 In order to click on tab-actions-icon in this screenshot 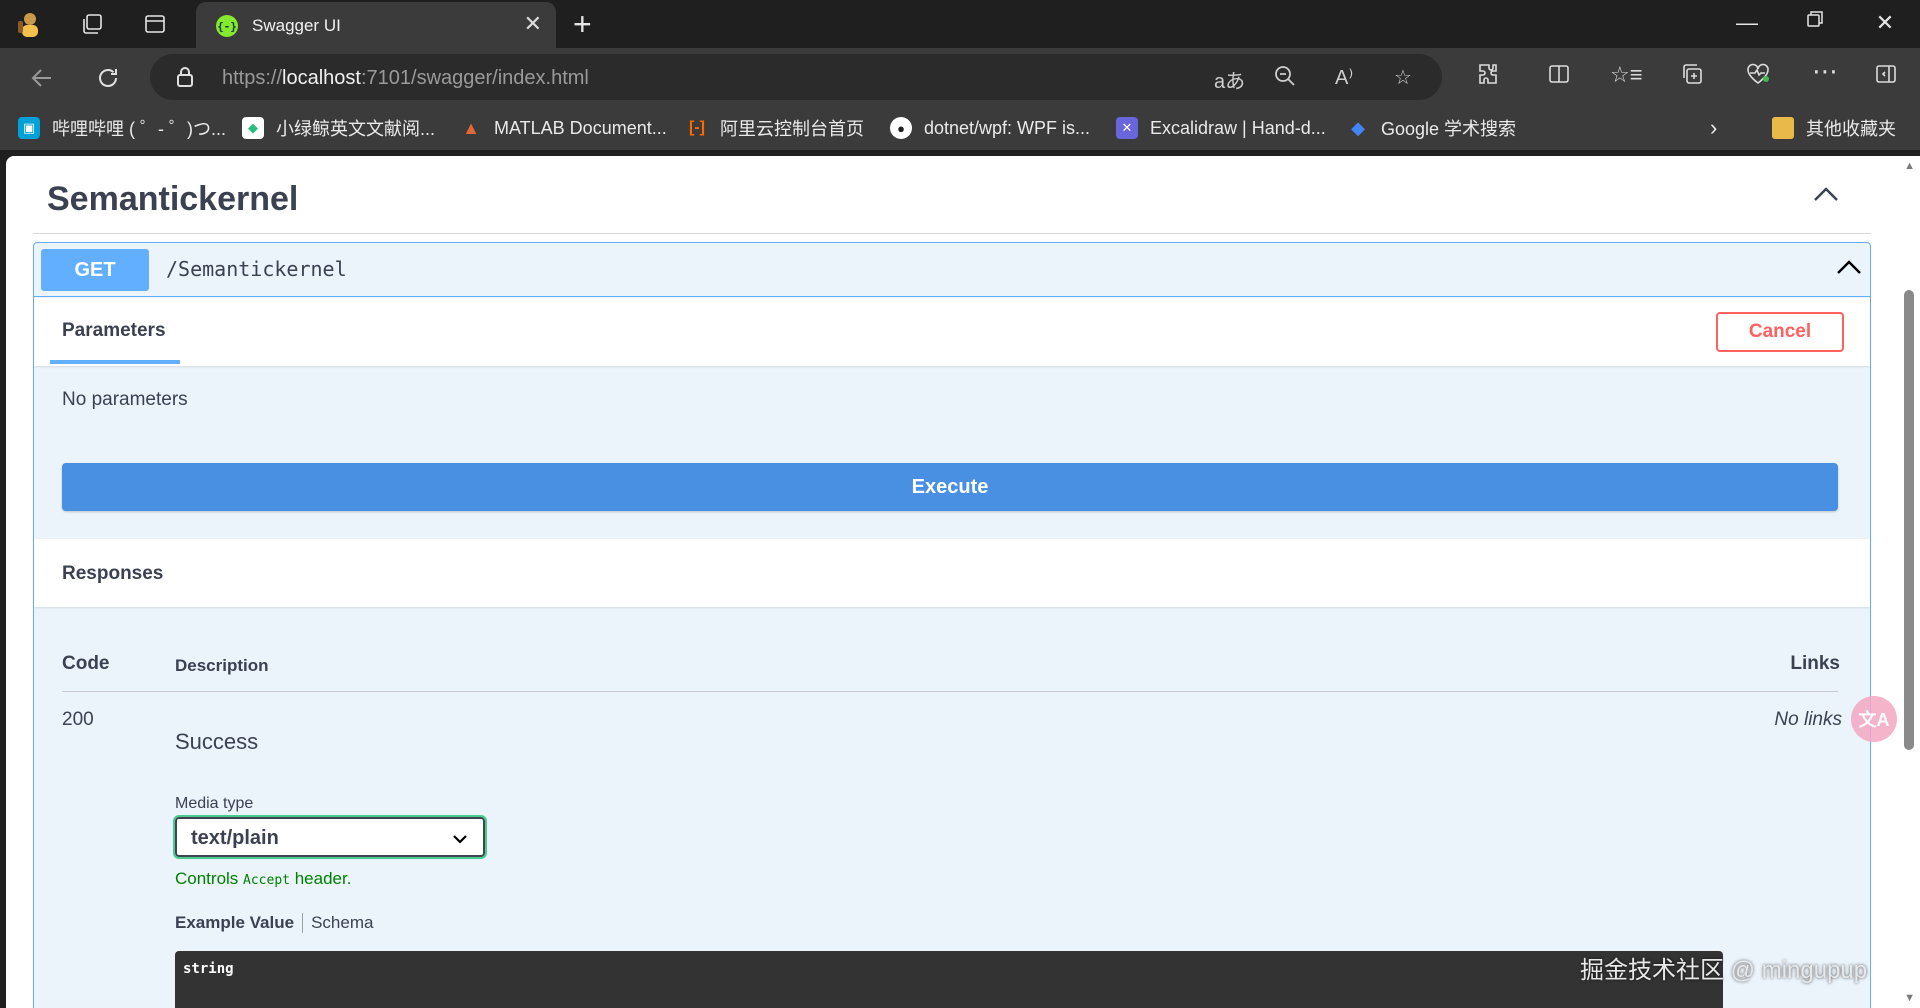, I will do `click(155, 24)`.